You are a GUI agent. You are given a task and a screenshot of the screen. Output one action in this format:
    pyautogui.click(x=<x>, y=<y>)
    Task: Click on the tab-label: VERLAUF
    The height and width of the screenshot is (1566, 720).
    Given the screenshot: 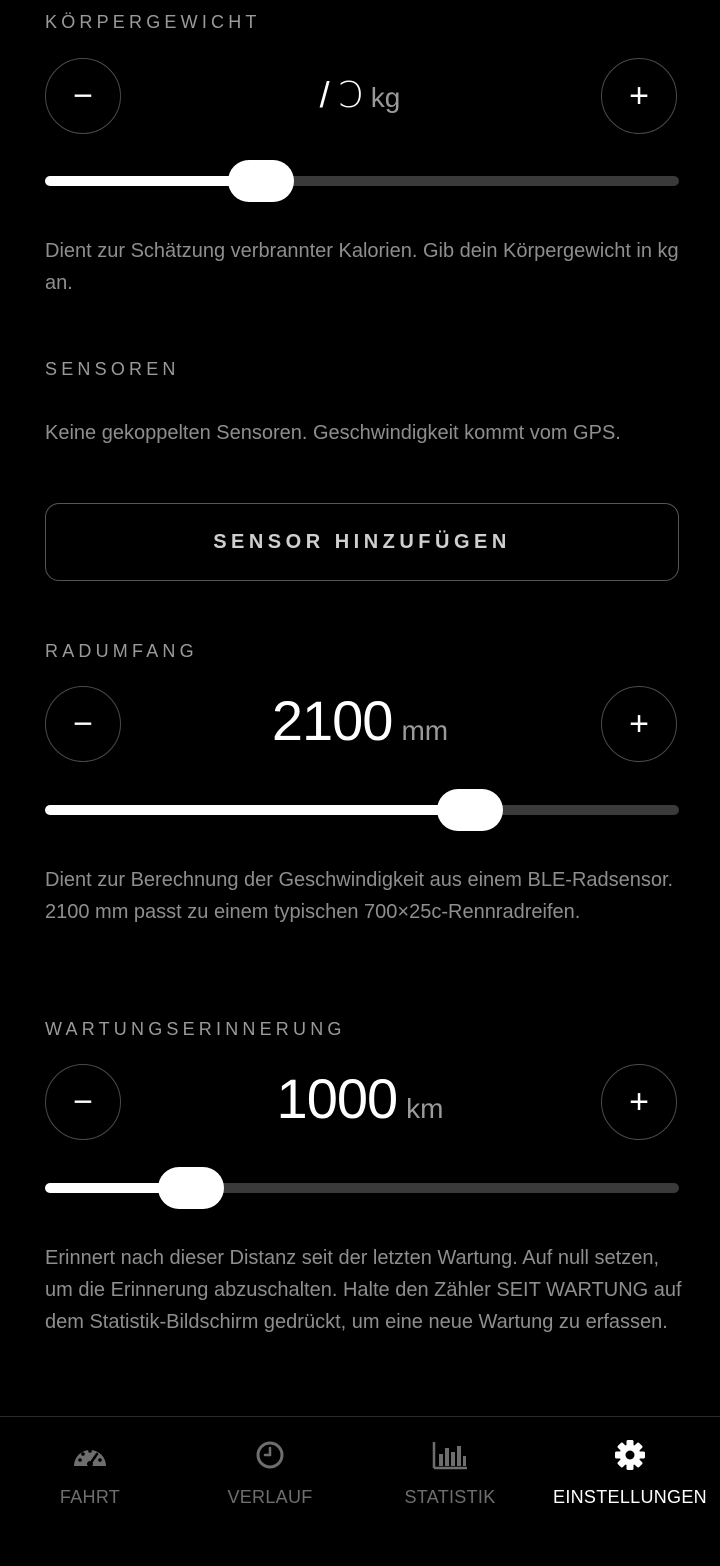 What is the action you would take?
    pyautogui.click(x=270, y=1497)
    